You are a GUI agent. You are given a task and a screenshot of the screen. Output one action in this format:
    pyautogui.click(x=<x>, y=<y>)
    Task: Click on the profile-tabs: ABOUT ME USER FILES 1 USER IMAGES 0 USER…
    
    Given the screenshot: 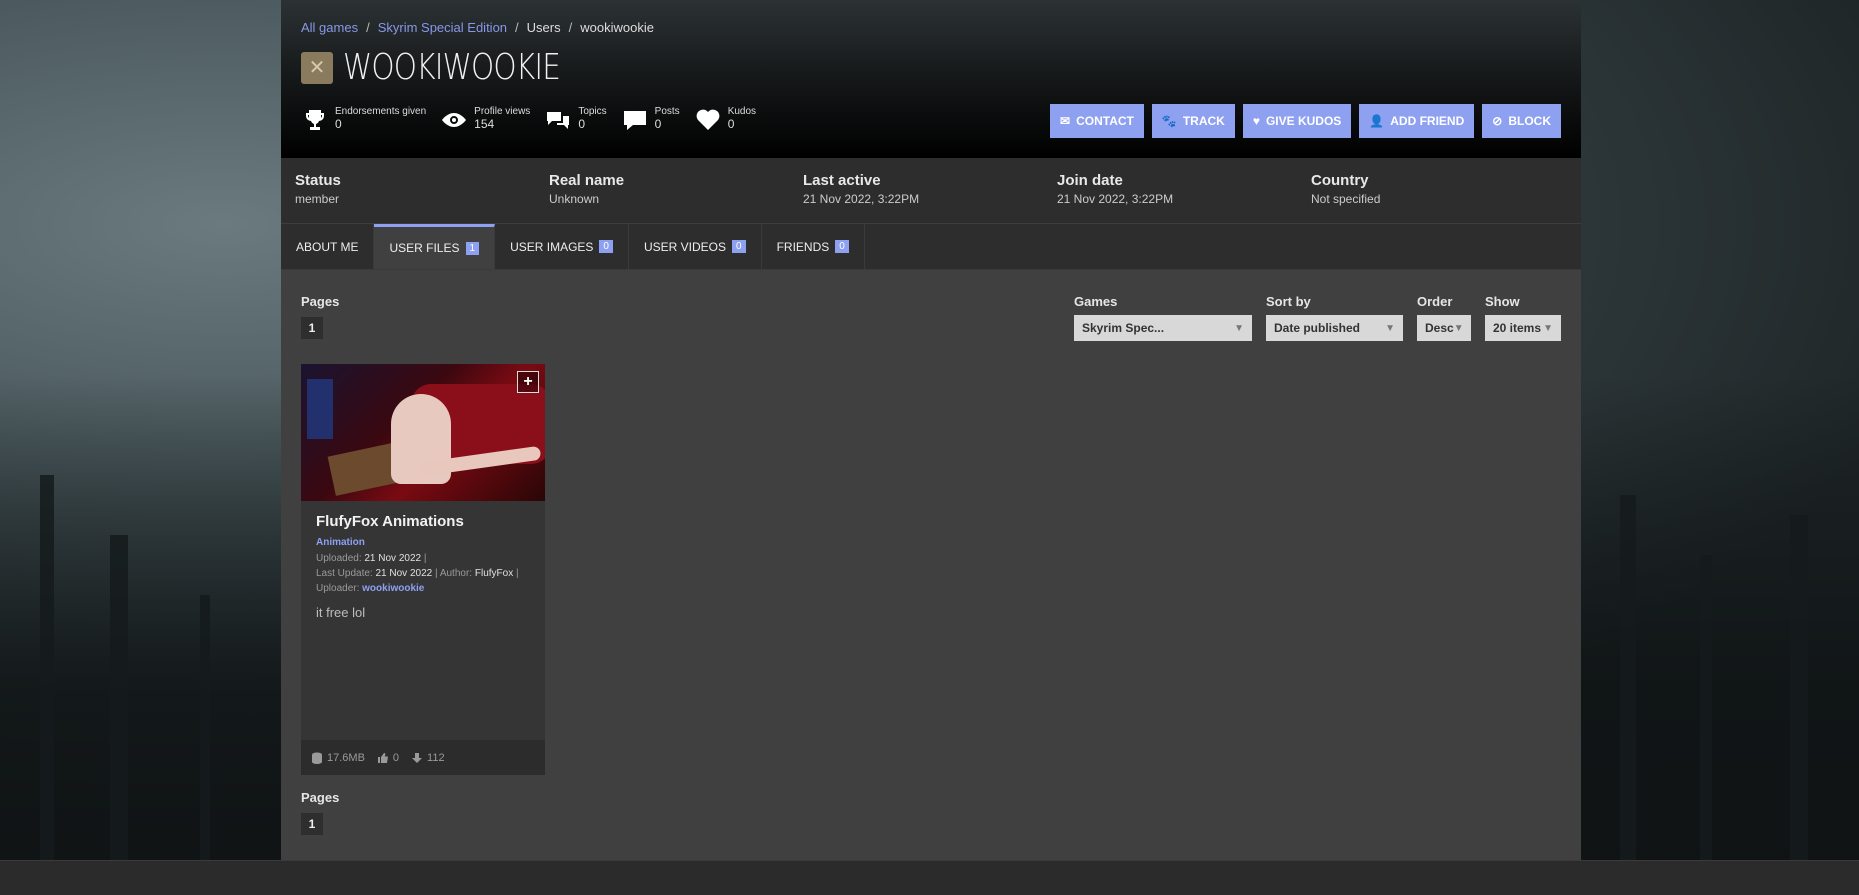 What is the action you would take?
    pyautogui.click(x=931, y=247)
    